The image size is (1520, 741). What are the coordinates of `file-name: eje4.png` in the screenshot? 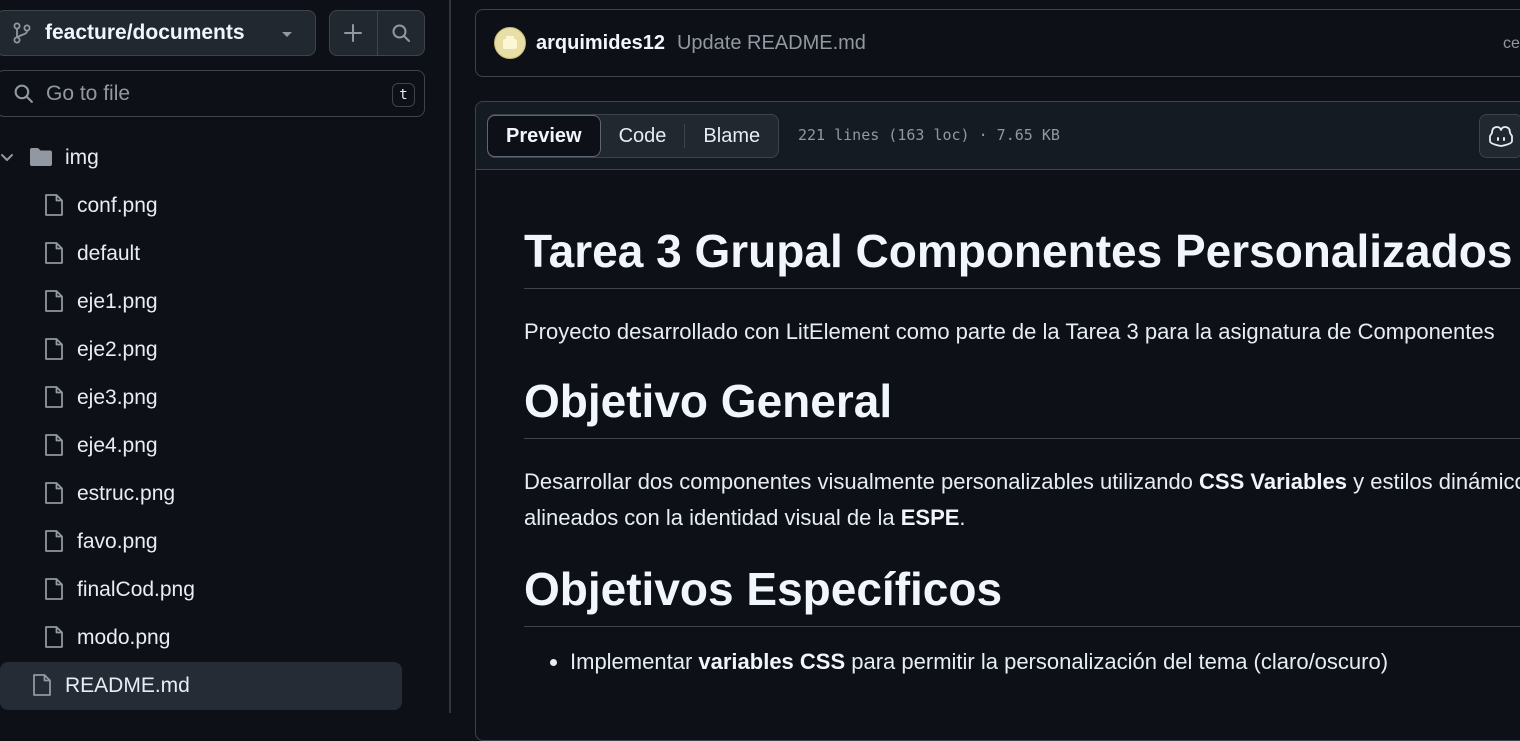 It's located at (117, 445).